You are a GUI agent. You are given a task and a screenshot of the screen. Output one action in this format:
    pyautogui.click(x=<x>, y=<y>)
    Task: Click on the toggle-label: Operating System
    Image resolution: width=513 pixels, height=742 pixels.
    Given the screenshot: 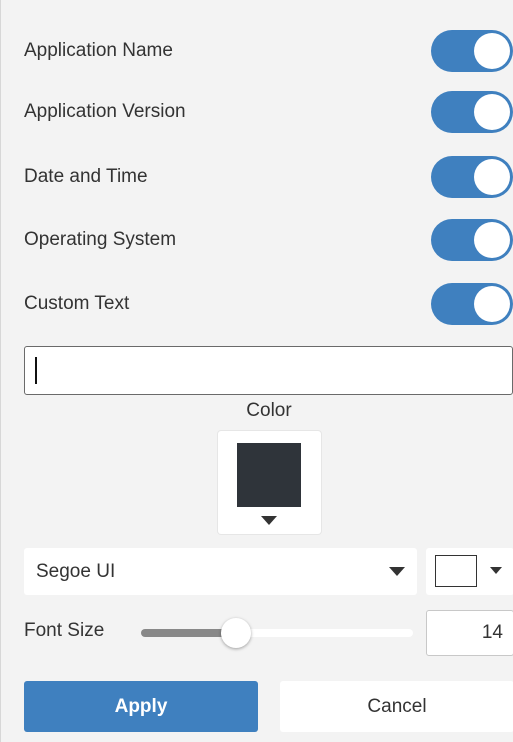 What is the action you would take?
    pyautogui.click(x=100, y=239)
    